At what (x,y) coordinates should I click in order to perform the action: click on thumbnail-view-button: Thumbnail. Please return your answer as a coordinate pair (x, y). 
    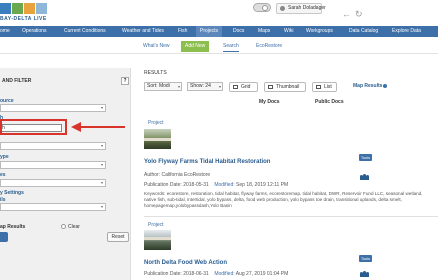
    Looking at the image, I should click on (285, 87).